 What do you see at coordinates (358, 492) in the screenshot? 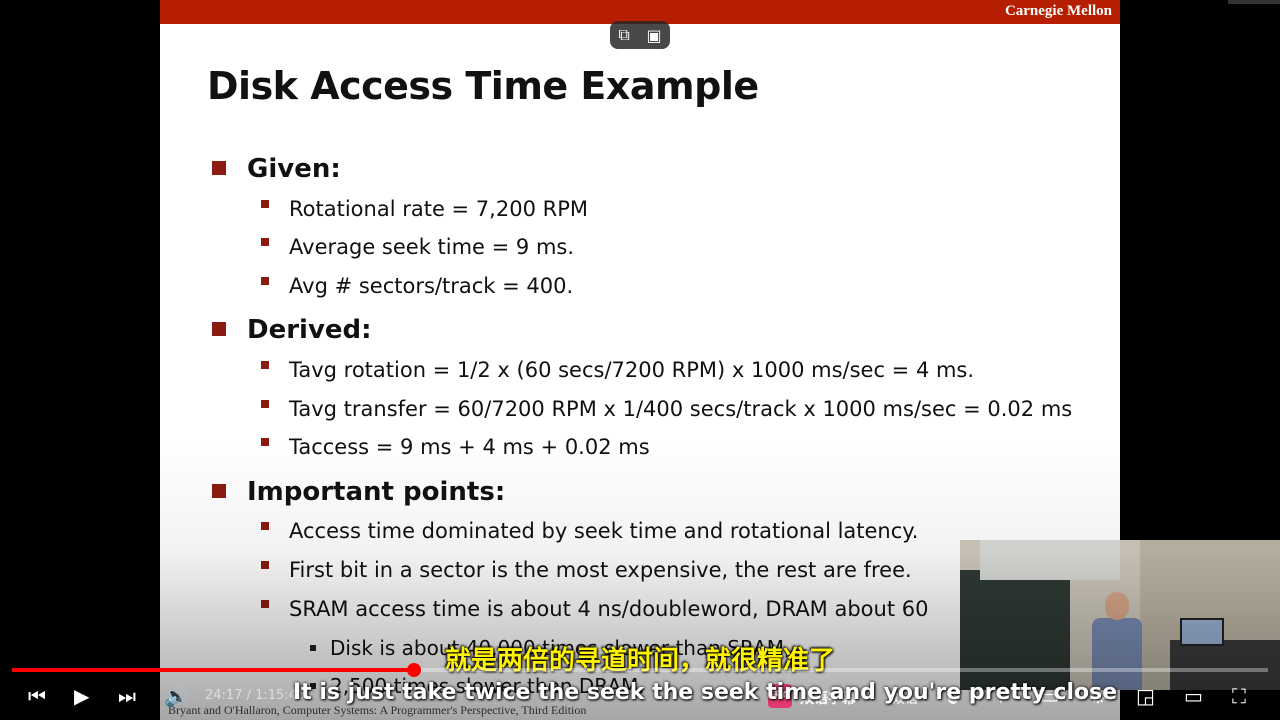
I see `section-heading-important-points: Important points:` at bounding box center [358, 492].